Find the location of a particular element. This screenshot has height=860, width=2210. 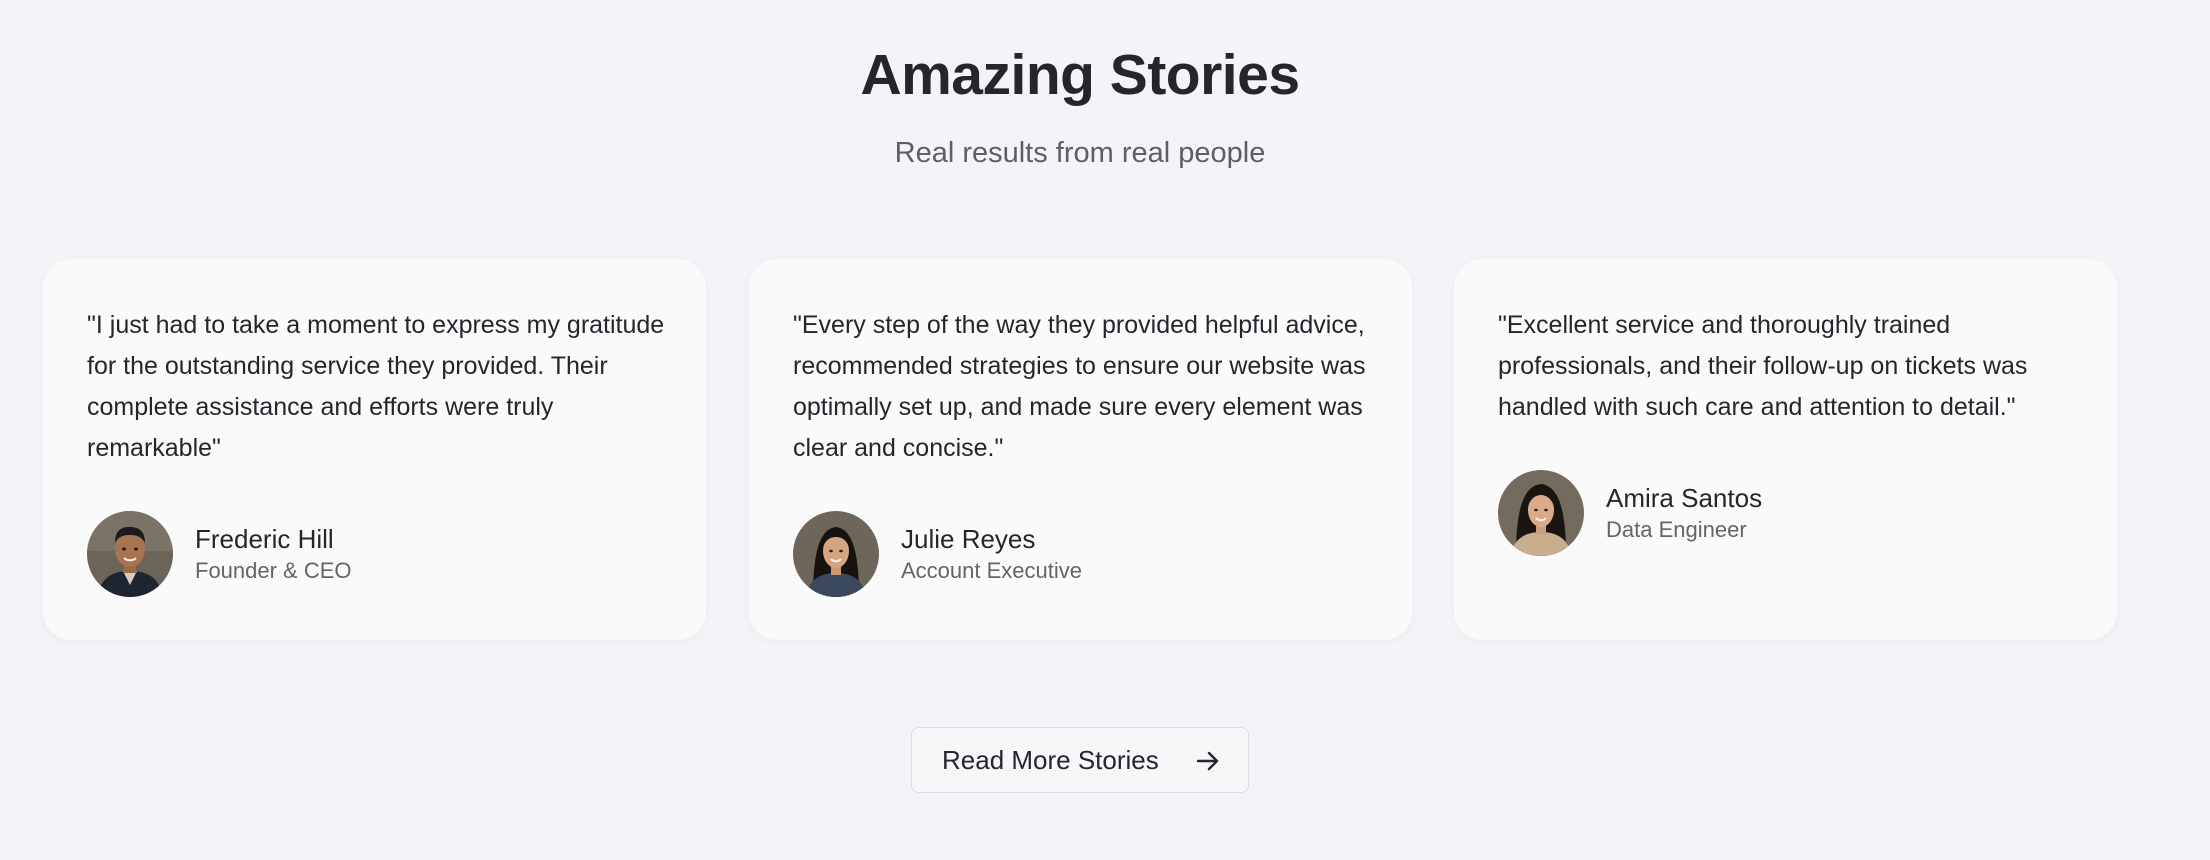

section-title: Amazing Stories is located at coordinates (1080, 75).